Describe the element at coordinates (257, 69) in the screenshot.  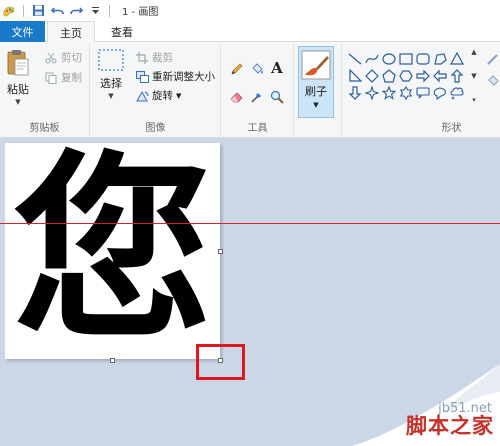
I see `fill-bucket-icon` at that location.